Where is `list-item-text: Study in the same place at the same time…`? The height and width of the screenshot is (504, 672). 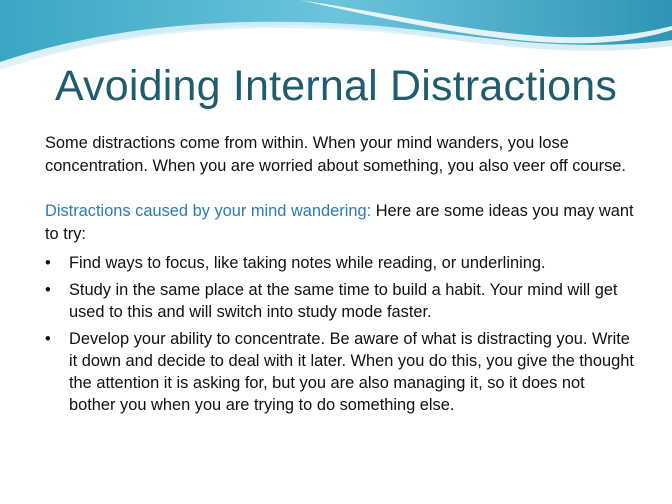
list-item-text: Study in the same place at the same time… is located at coordinates (343, 301).